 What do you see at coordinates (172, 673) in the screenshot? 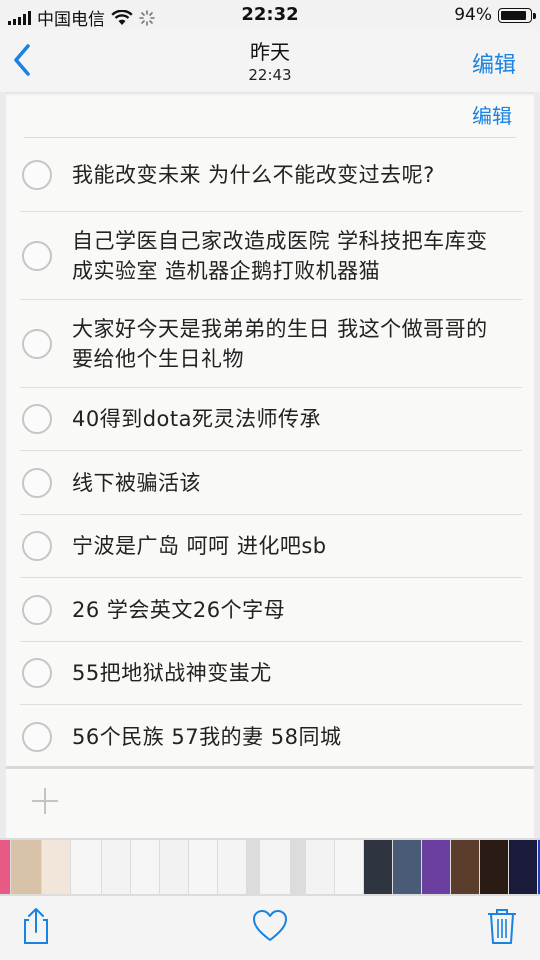
I see `checklist-item-text: 55把地狱战神变蚩尤` at bounding box center [172, 673].